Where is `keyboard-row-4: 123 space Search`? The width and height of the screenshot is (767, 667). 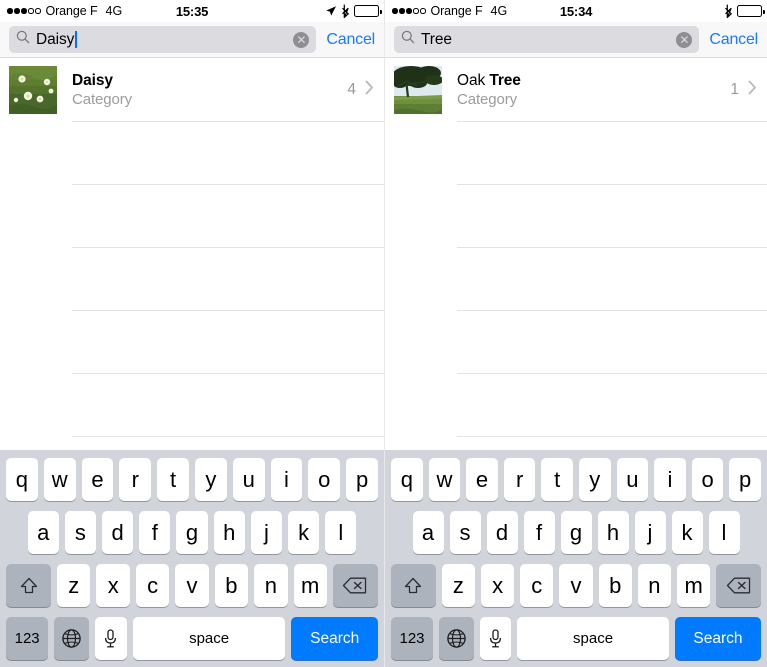 keyboard-row-4: 123 space Search is located at coordinates (576, 638).